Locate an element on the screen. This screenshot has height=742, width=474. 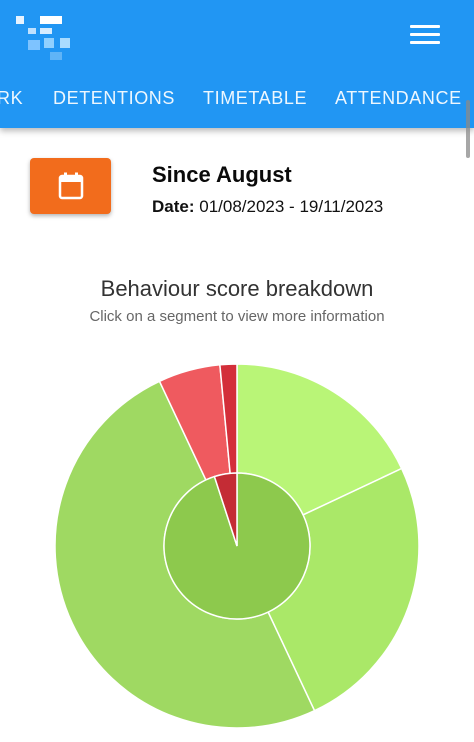
tab-attendance: ATTENDANCE is located at coordinates (398, 98).